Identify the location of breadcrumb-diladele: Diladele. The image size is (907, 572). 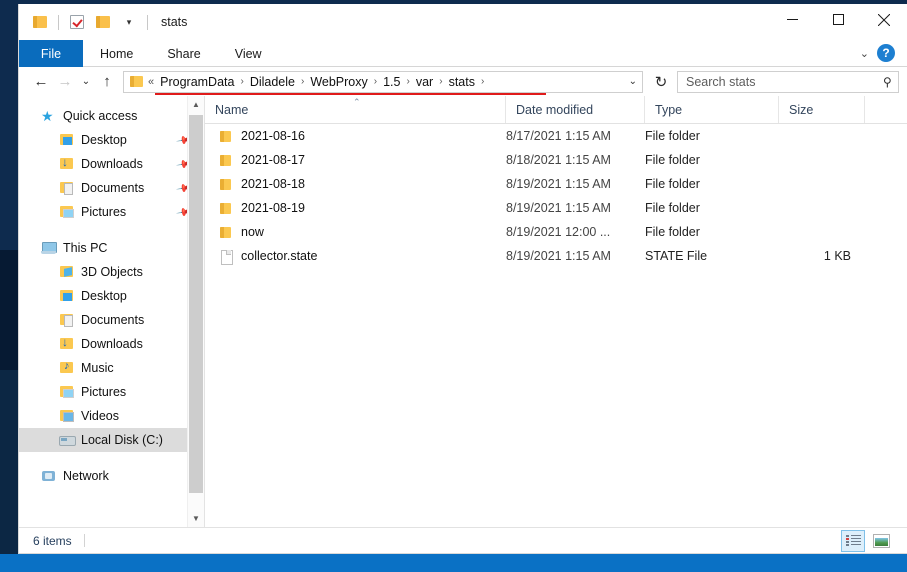
(272, 82).